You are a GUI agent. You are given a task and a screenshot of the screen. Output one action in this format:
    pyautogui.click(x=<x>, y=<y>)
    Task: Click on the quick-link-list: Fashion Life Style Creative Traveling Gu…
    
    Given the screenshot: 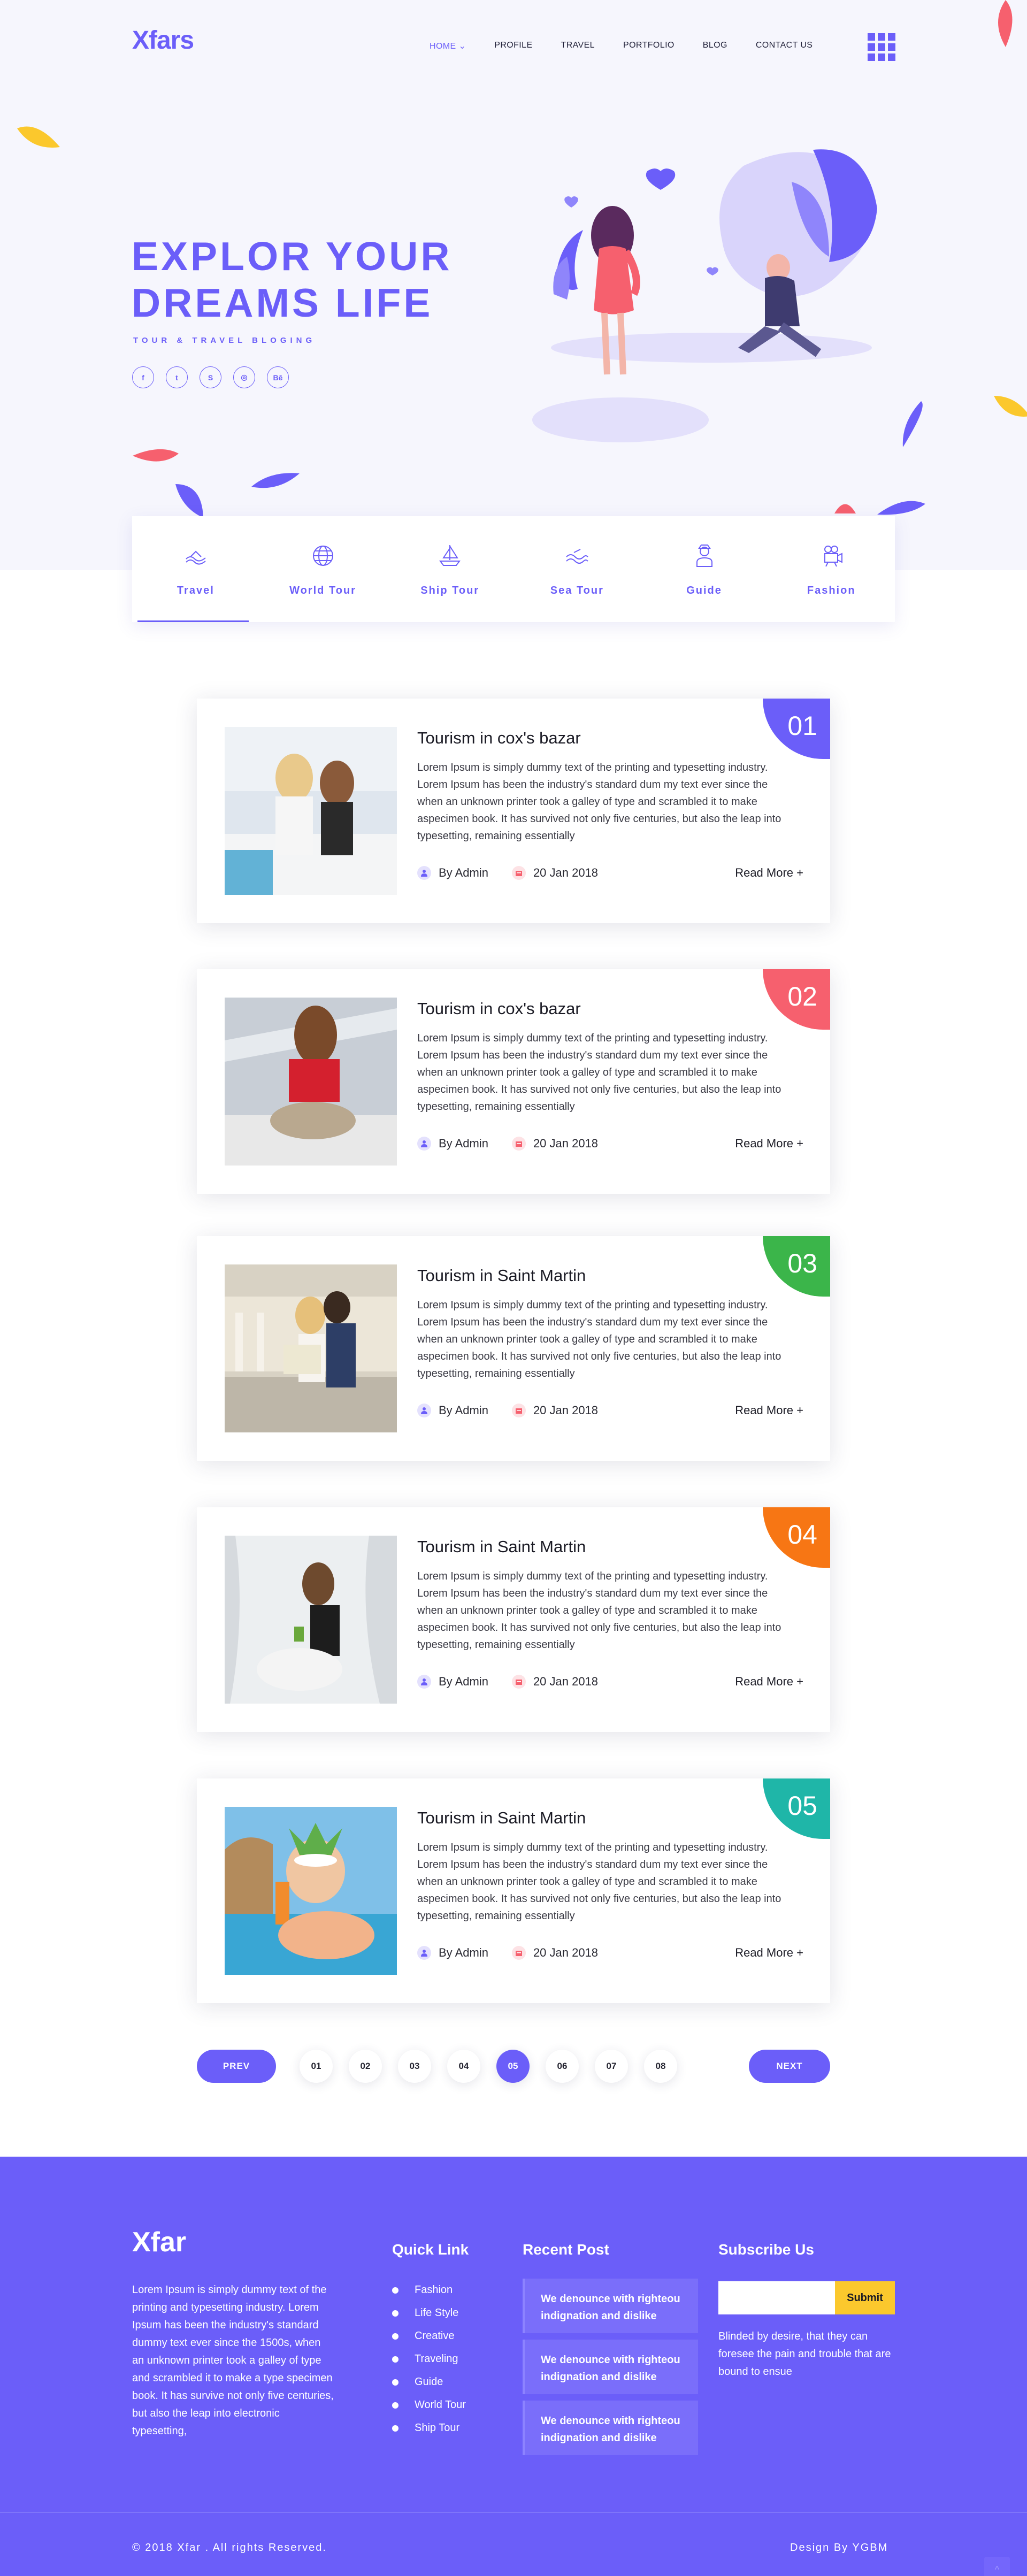 What is the action you would take?
    pyautogui.click(x=429, y=2359)
    